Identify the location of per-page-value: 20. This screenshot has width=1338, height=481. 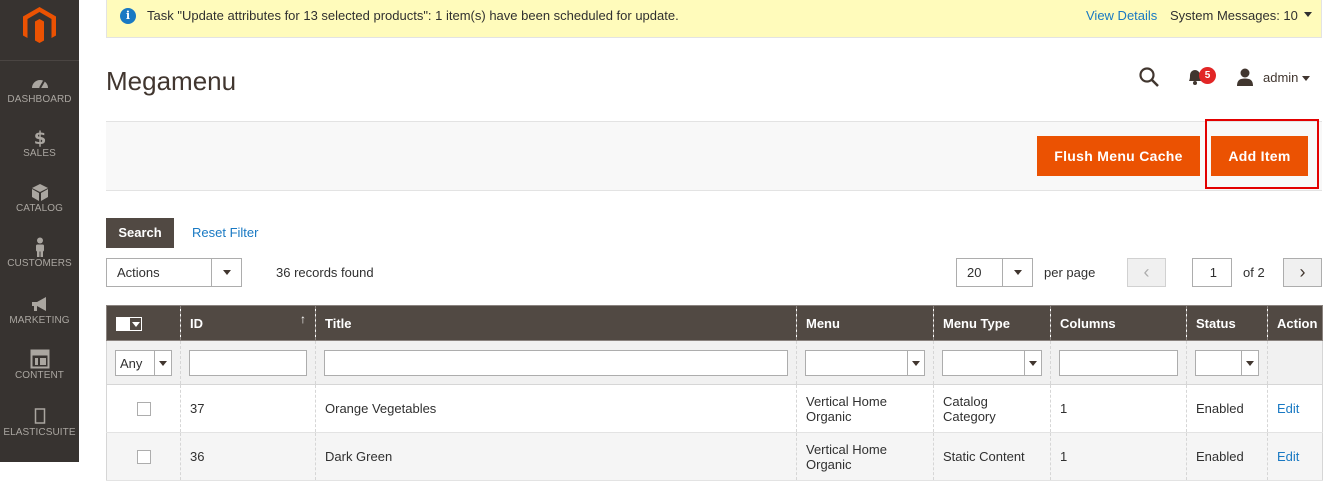
(974, 272).